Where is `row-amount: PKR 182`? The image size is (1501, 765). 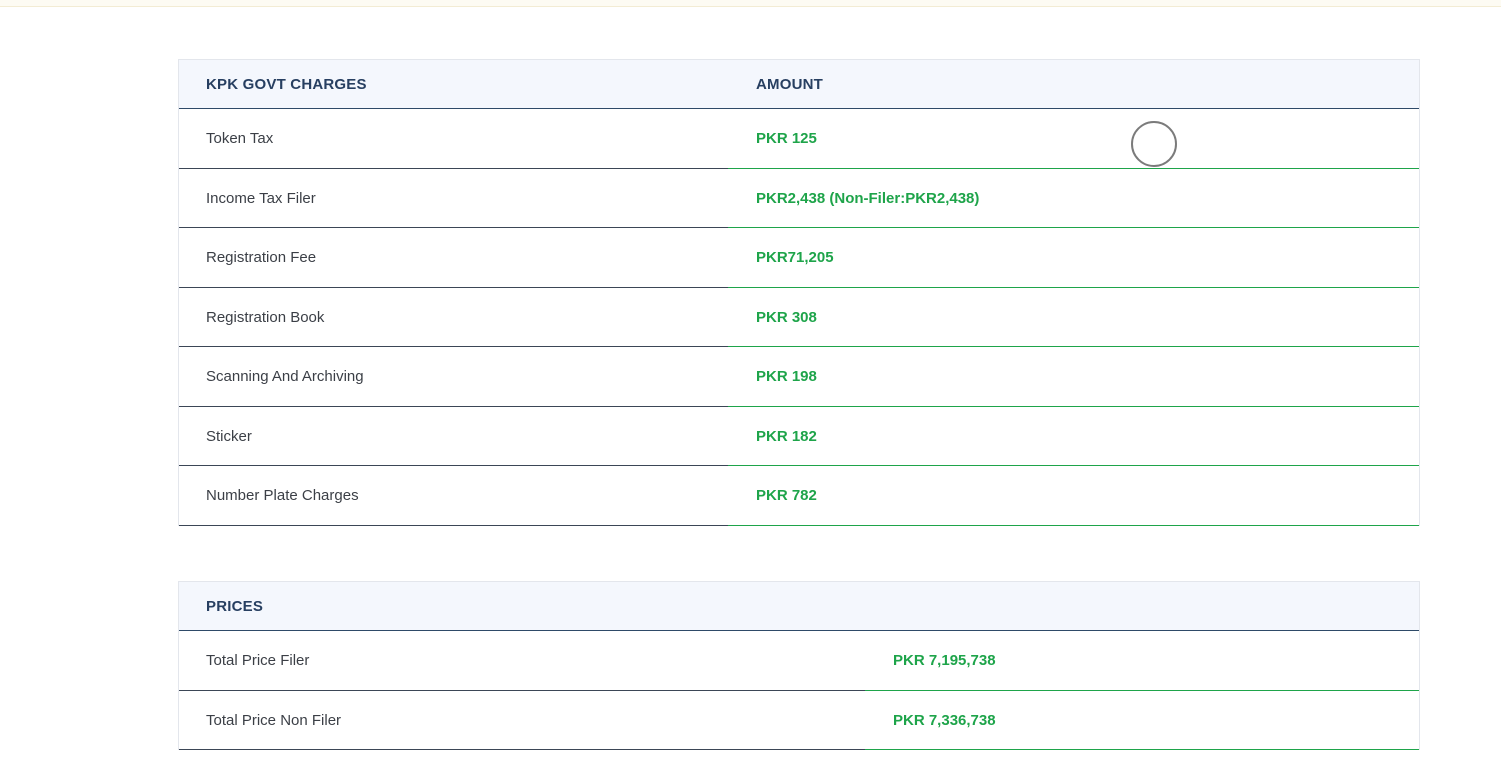 row-amount: PKR 182 is located at coordinates (786, 436).